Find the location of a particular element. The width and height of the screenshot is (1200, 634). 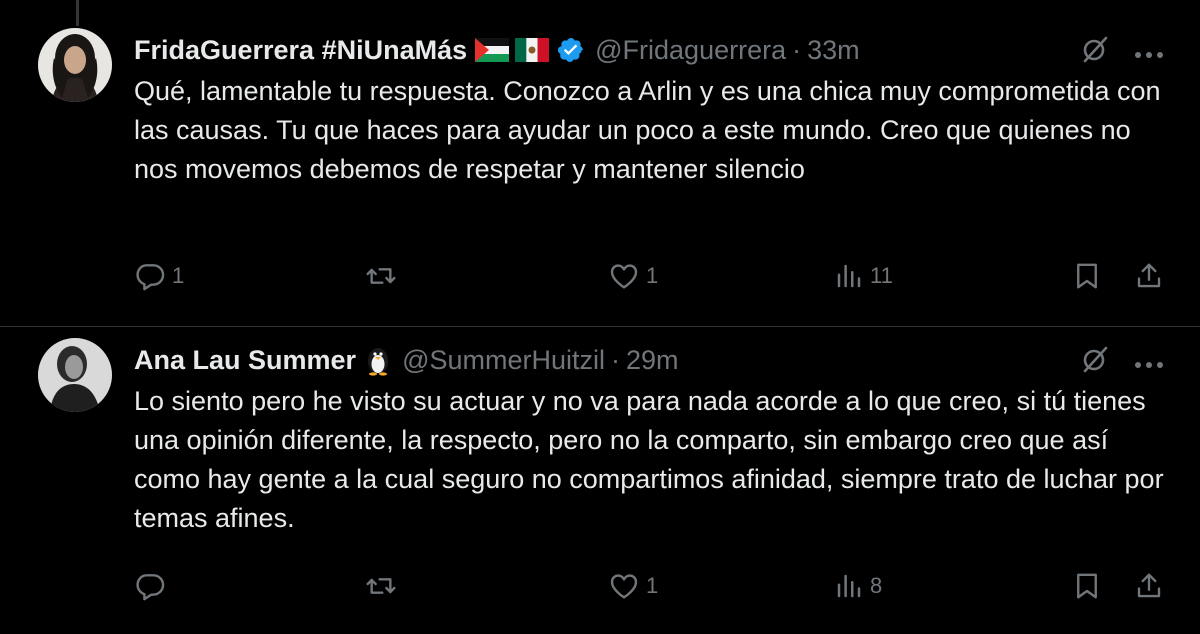

tweet-actions: 1 8 is located at coordinates (649, 586).